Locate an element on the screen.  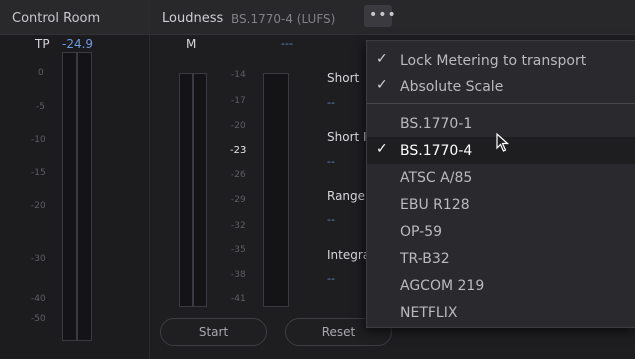
loudness-scale-tick: -14 is located at coordinates (238, 75).